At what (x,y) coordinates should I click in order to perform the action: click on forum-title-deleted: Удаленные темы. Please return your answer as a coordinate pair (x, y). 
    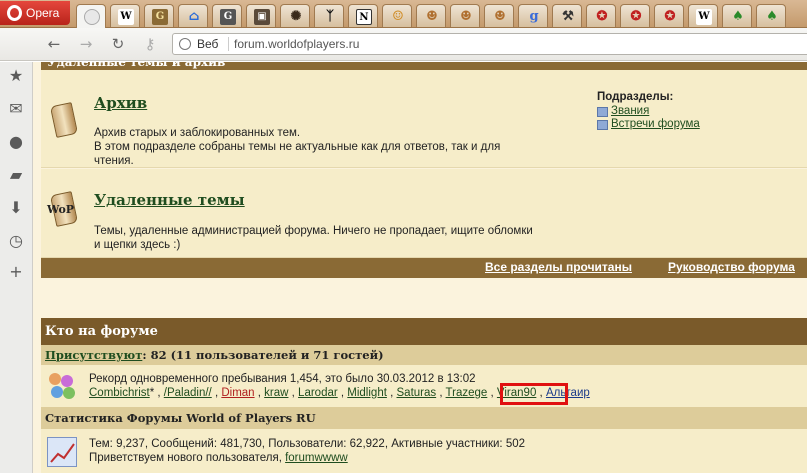
    Looking at the image, I should click on (169, 200).